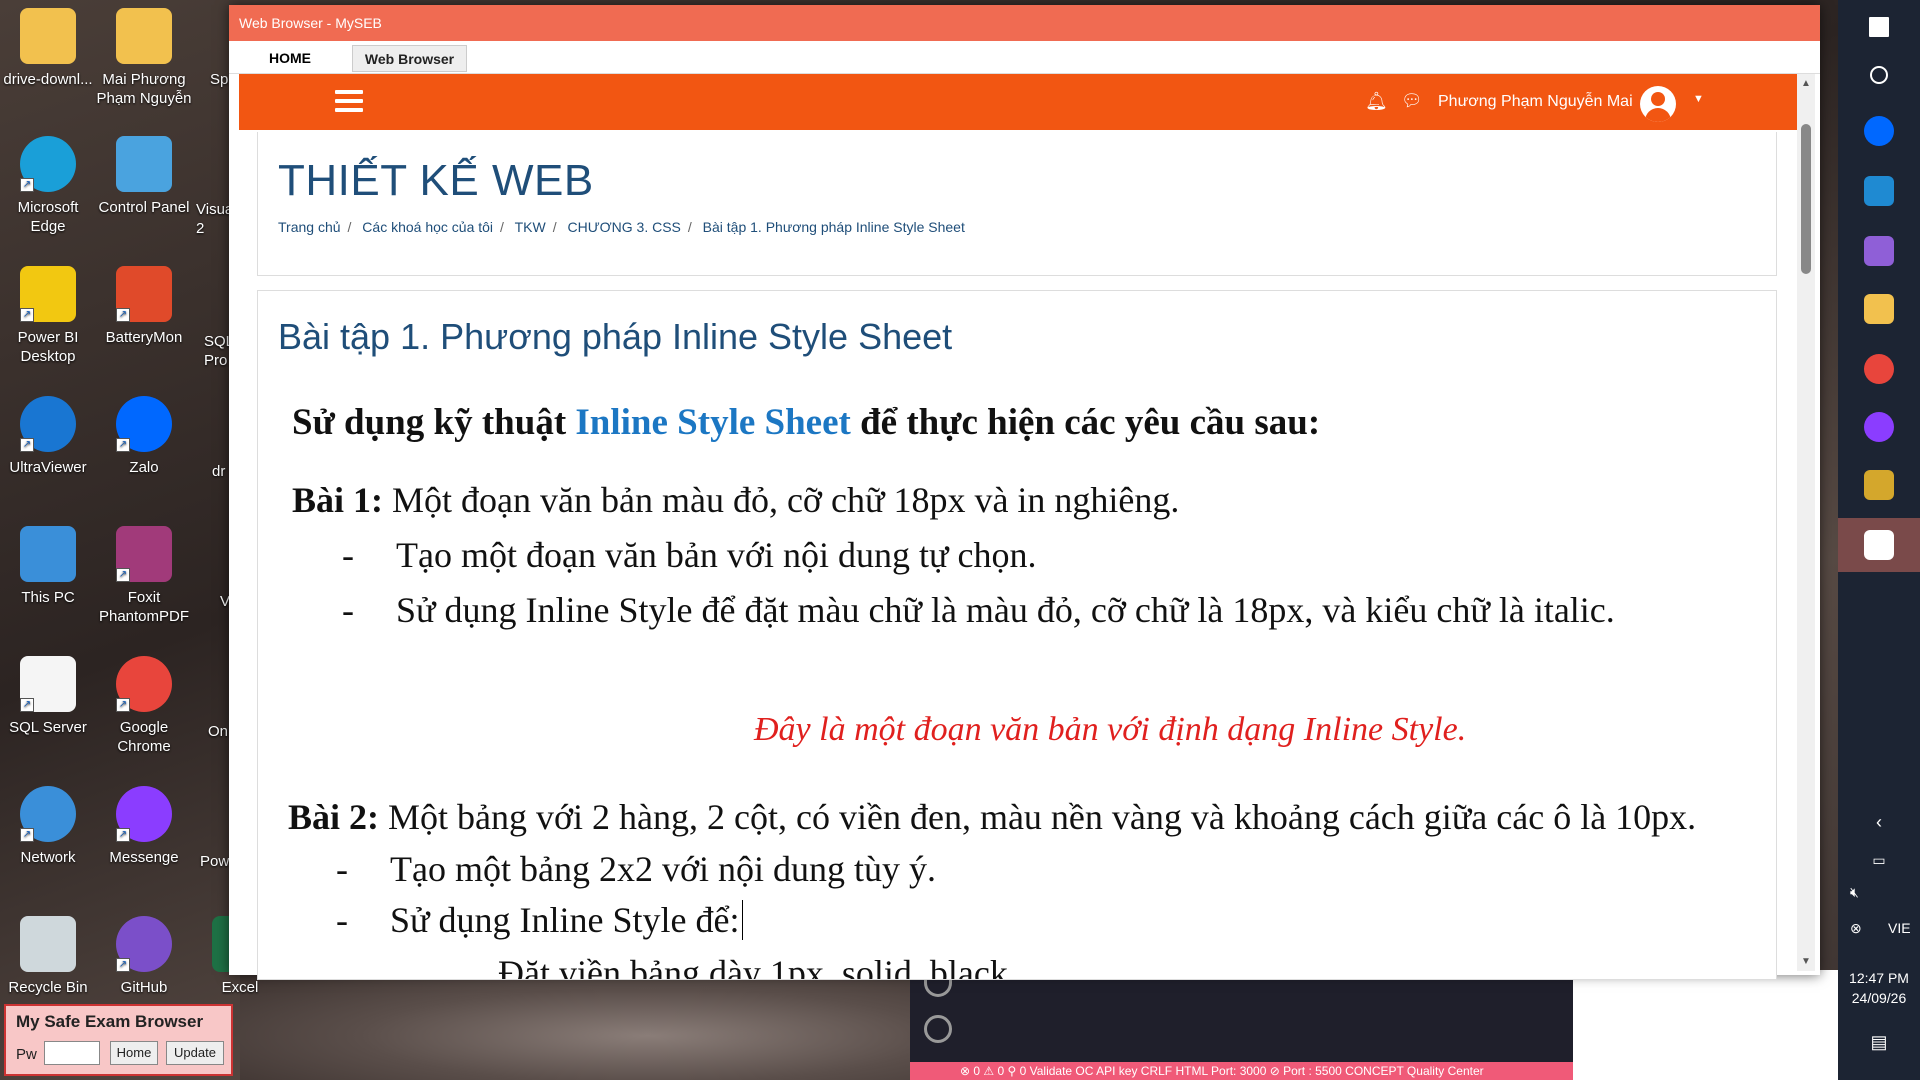  I want to click on pdf-icon: ↗, so click(144, 554).